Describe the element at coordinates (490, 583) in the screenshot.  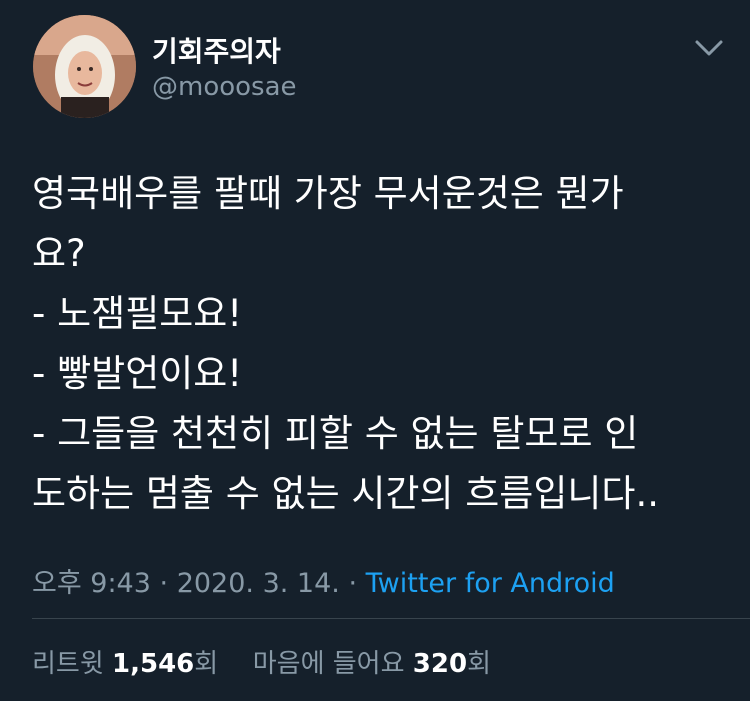
I see `tweet-source-link: Twitter for Android` at that location.